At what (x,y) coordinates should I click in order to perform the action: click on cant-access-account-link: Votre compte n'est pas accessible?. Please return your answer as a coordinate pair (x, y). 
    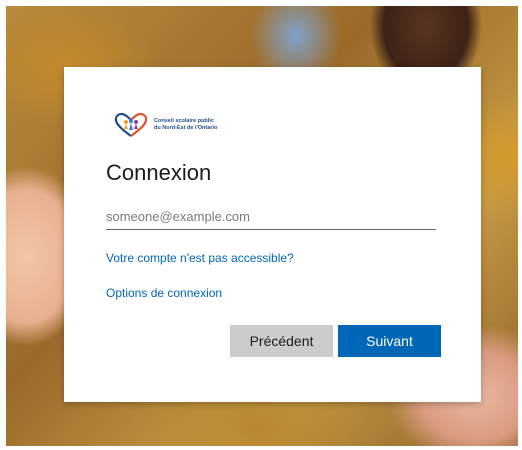
    Looking at the image, I should click on (200, 258).